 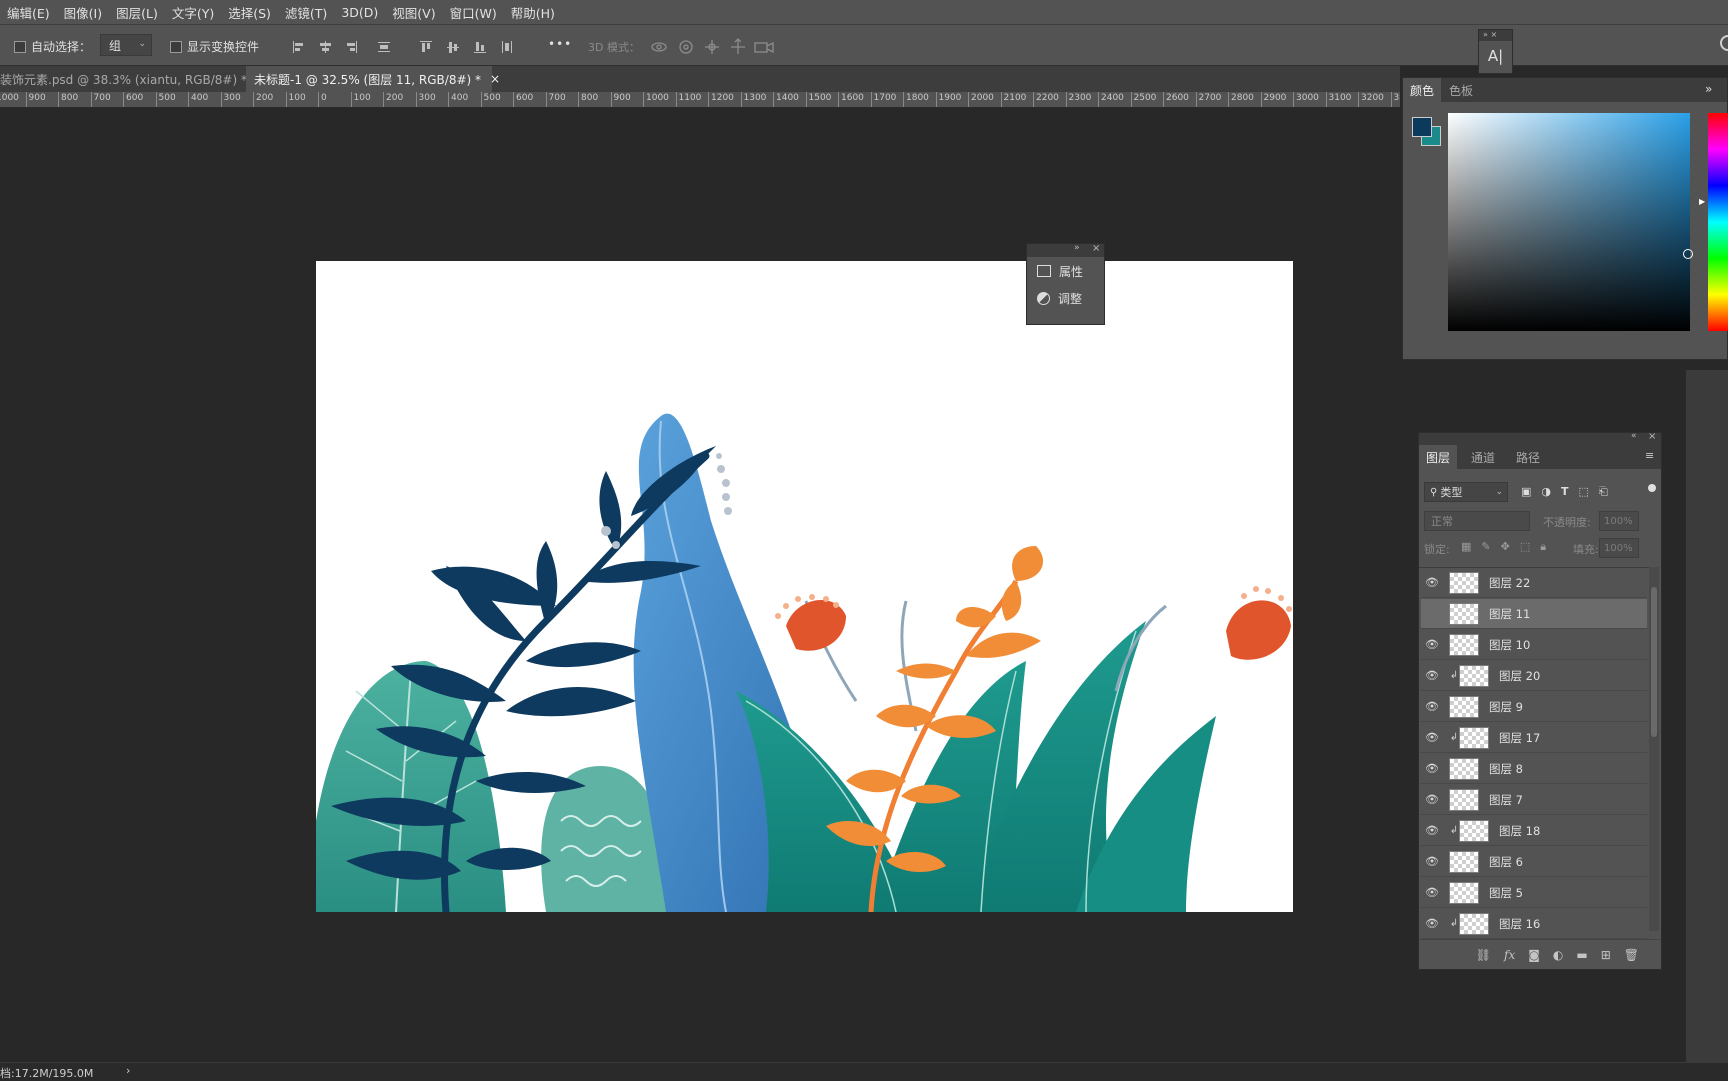 What do you see at coordinates (1519, 831) in the screenshot?
I see `layer-name: 图层 18` at bounding box center [1519, 831].